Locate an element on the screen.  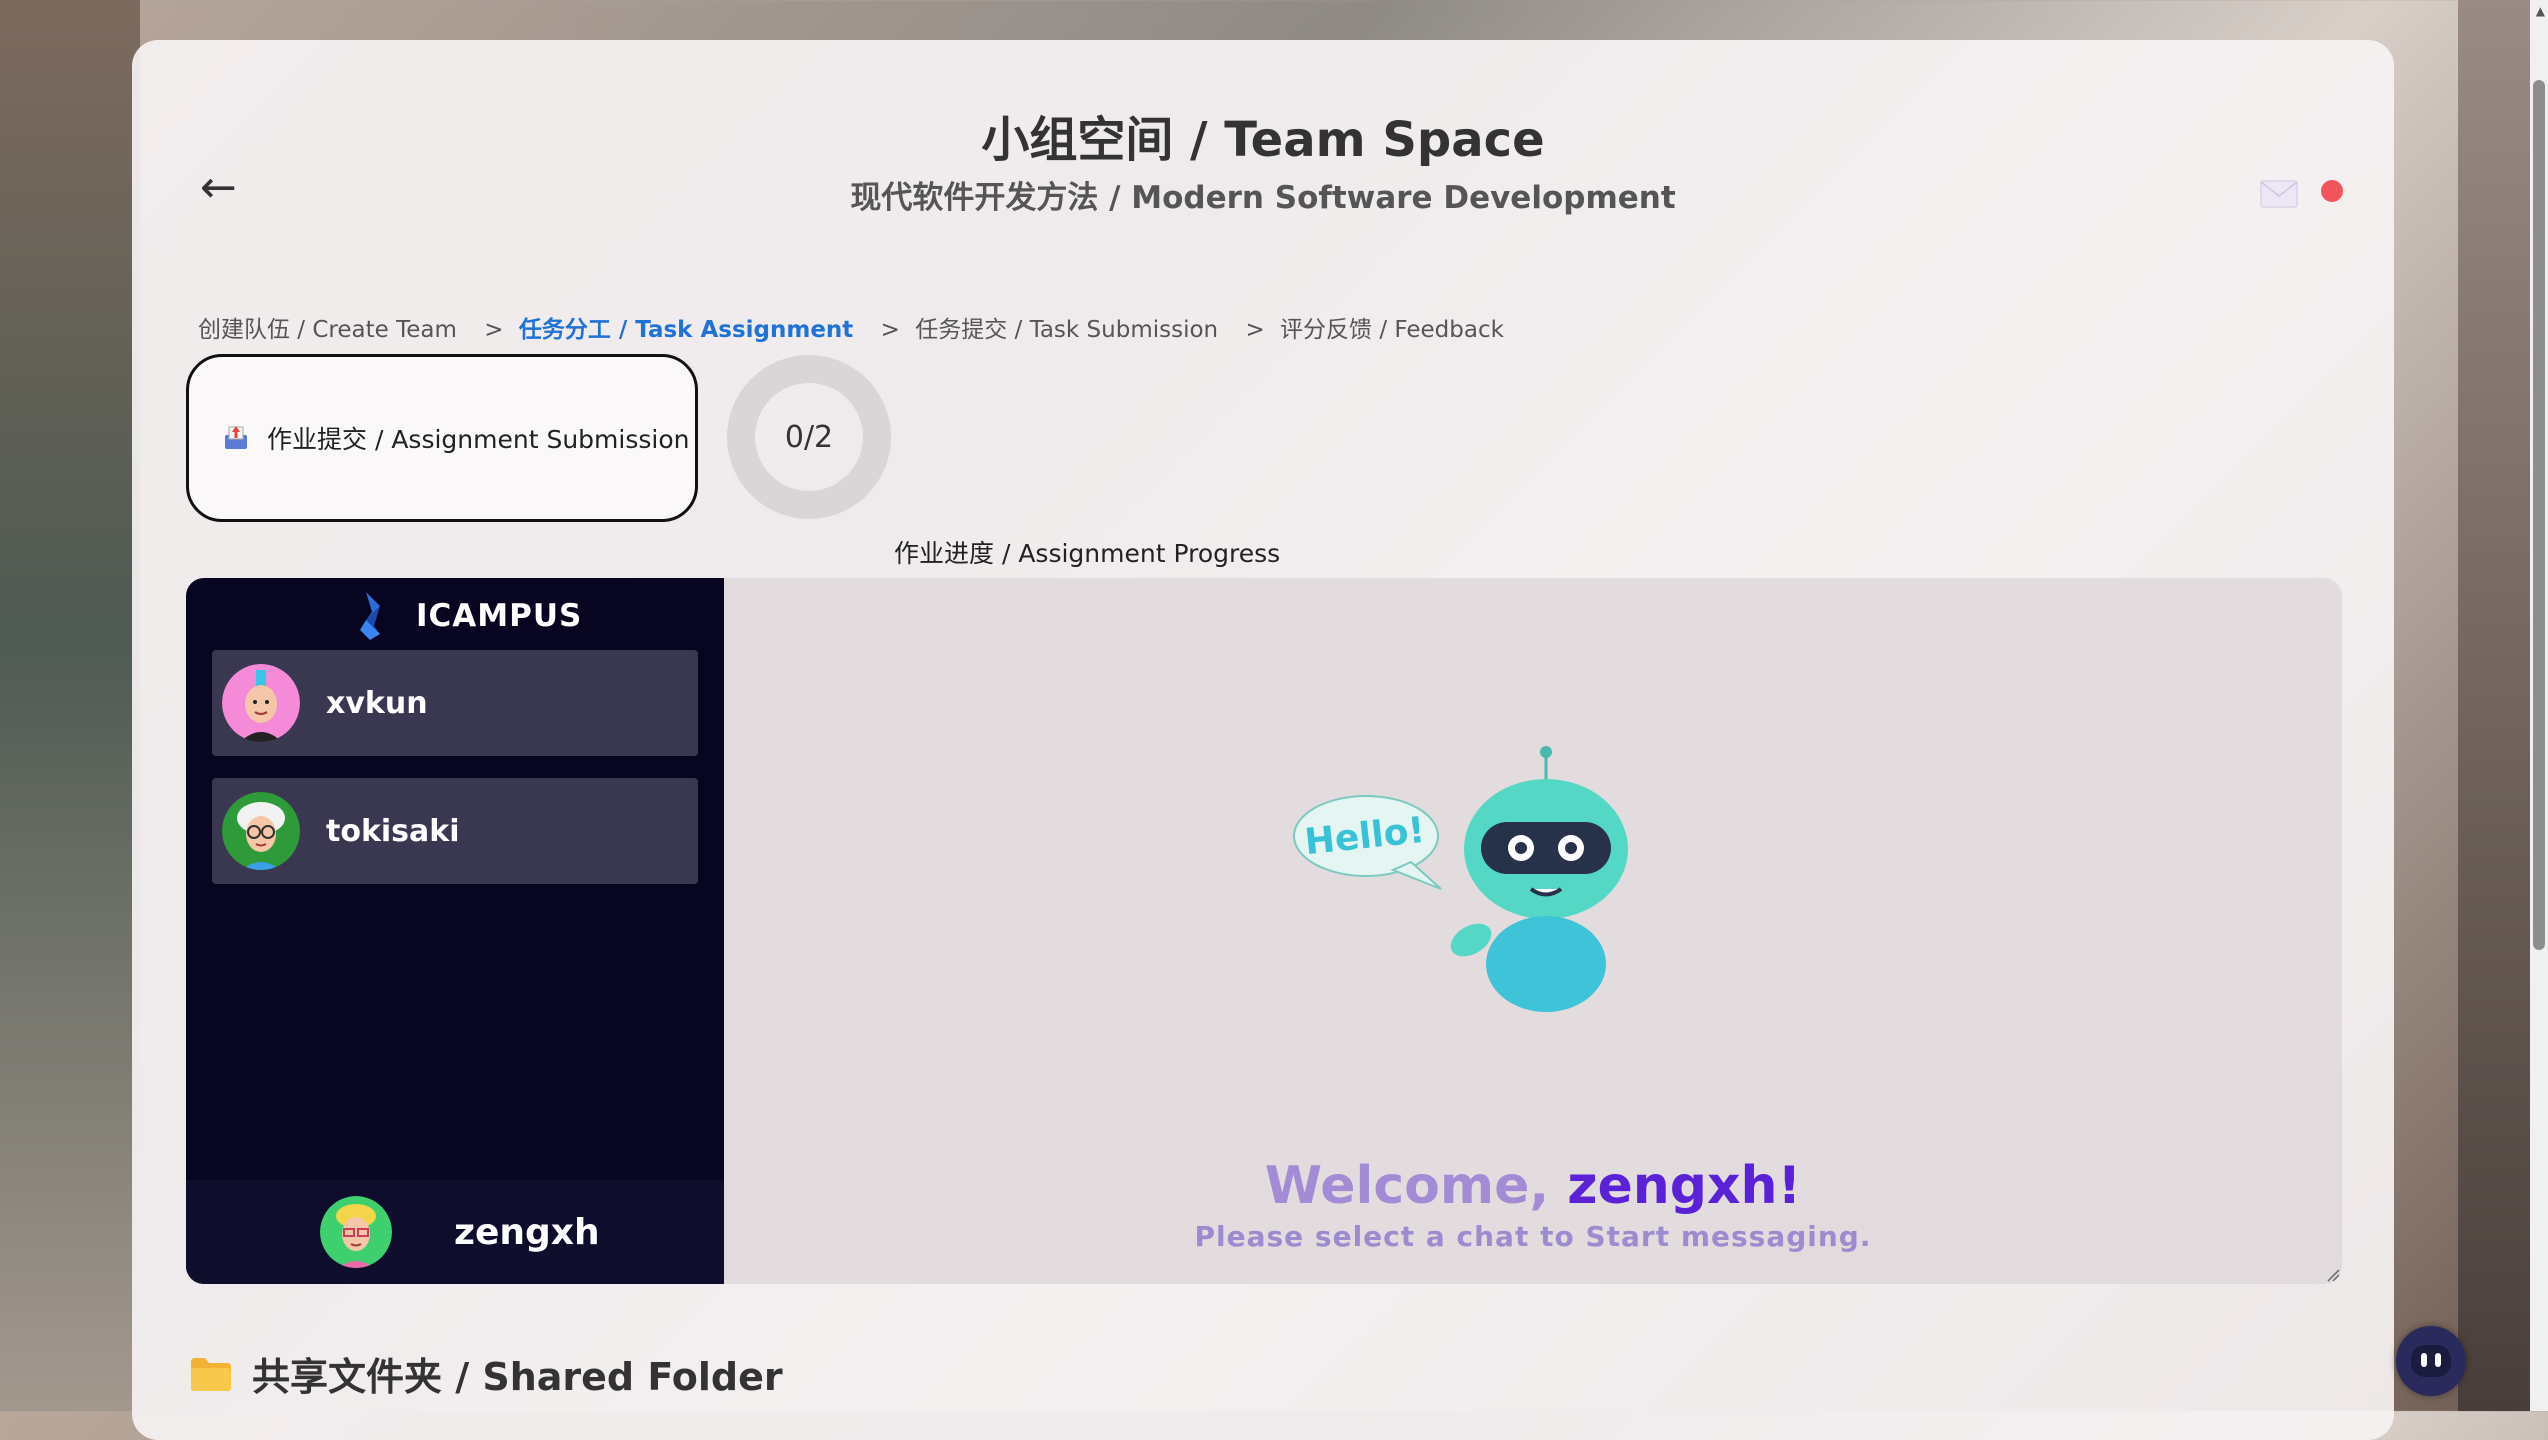
select-chat-hint: Please select a chat to Start messaging. is located at coordinates (1533, 1236).